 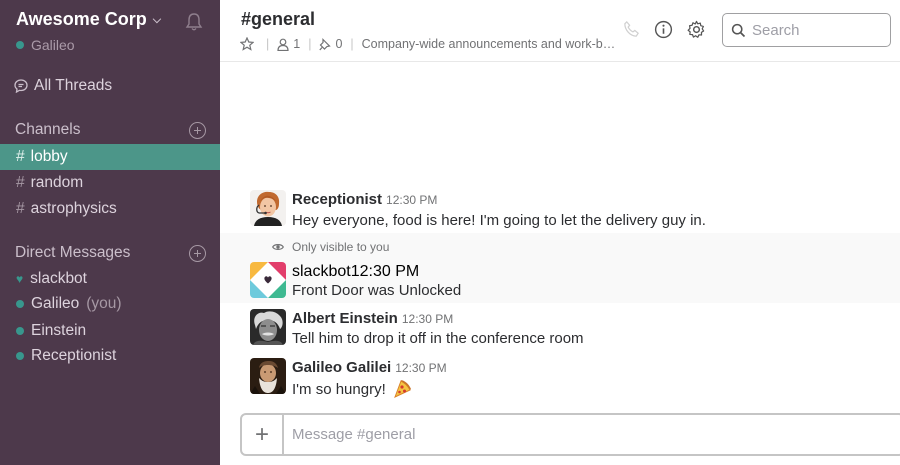 I want to click on heart-icon: ♥, so click(x=20, y=278).